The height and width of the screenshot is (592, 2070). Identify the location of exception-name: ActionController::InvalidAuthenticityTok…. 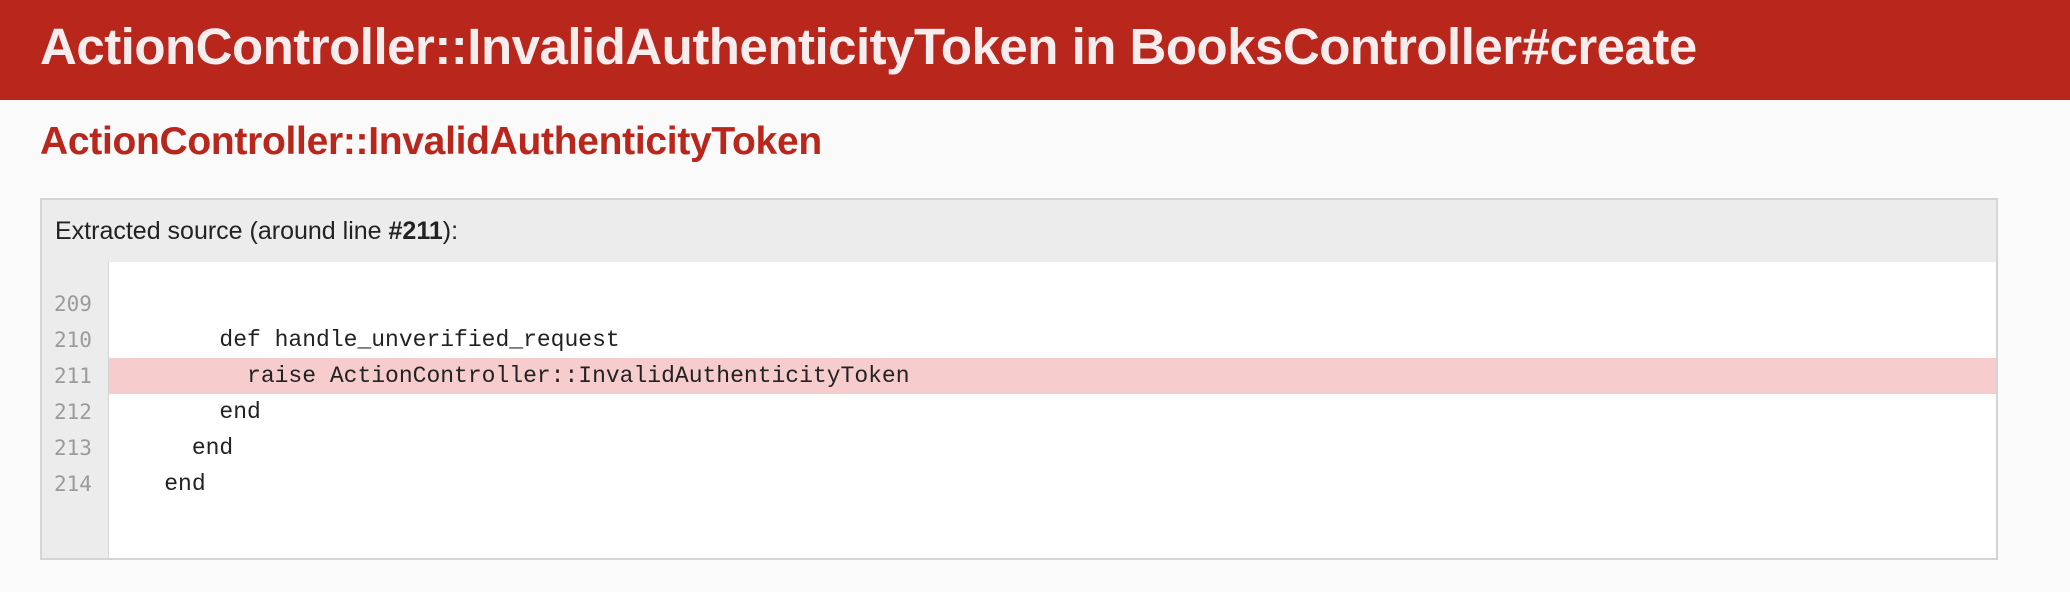
(431, 141).